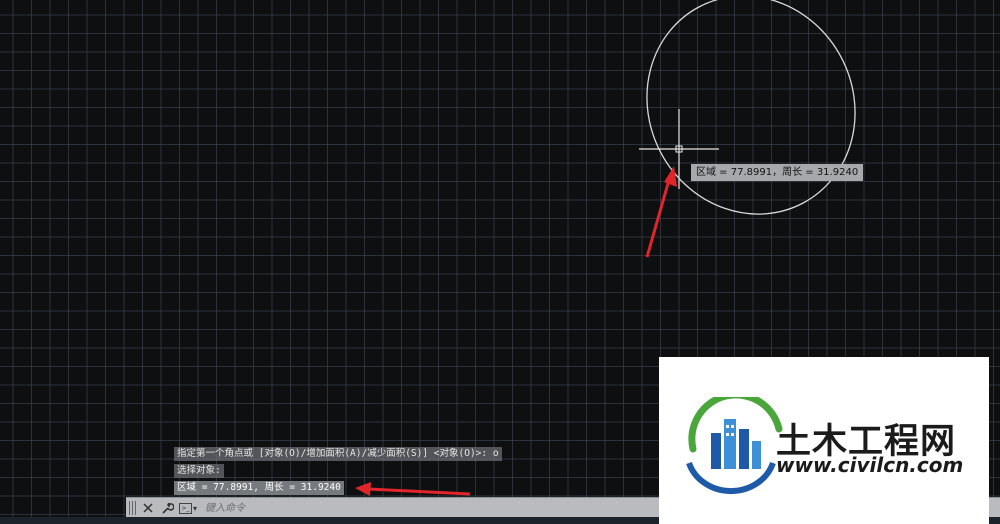  What do you see at coordinates (133, 508) in the screenshot?
I see `drag-handle` at bounding box center [133, 508].